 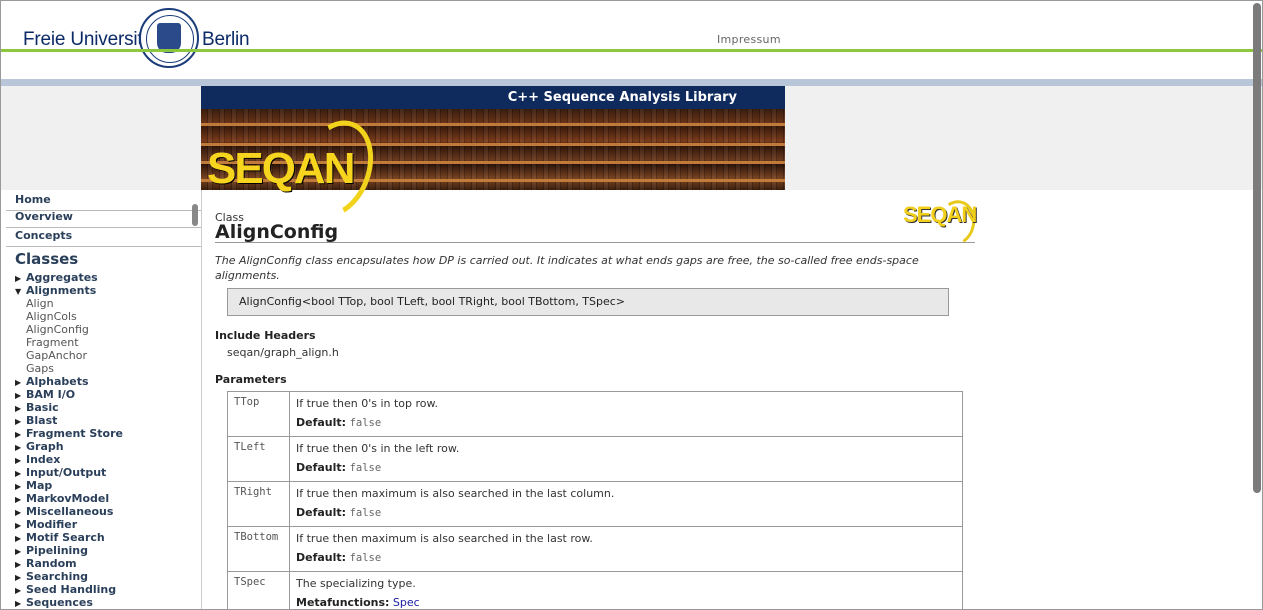 What do you see at coordinates (90, 40) in the screenshot?
I see `university-name: Freie Universität` at bounding box center [90, 40].